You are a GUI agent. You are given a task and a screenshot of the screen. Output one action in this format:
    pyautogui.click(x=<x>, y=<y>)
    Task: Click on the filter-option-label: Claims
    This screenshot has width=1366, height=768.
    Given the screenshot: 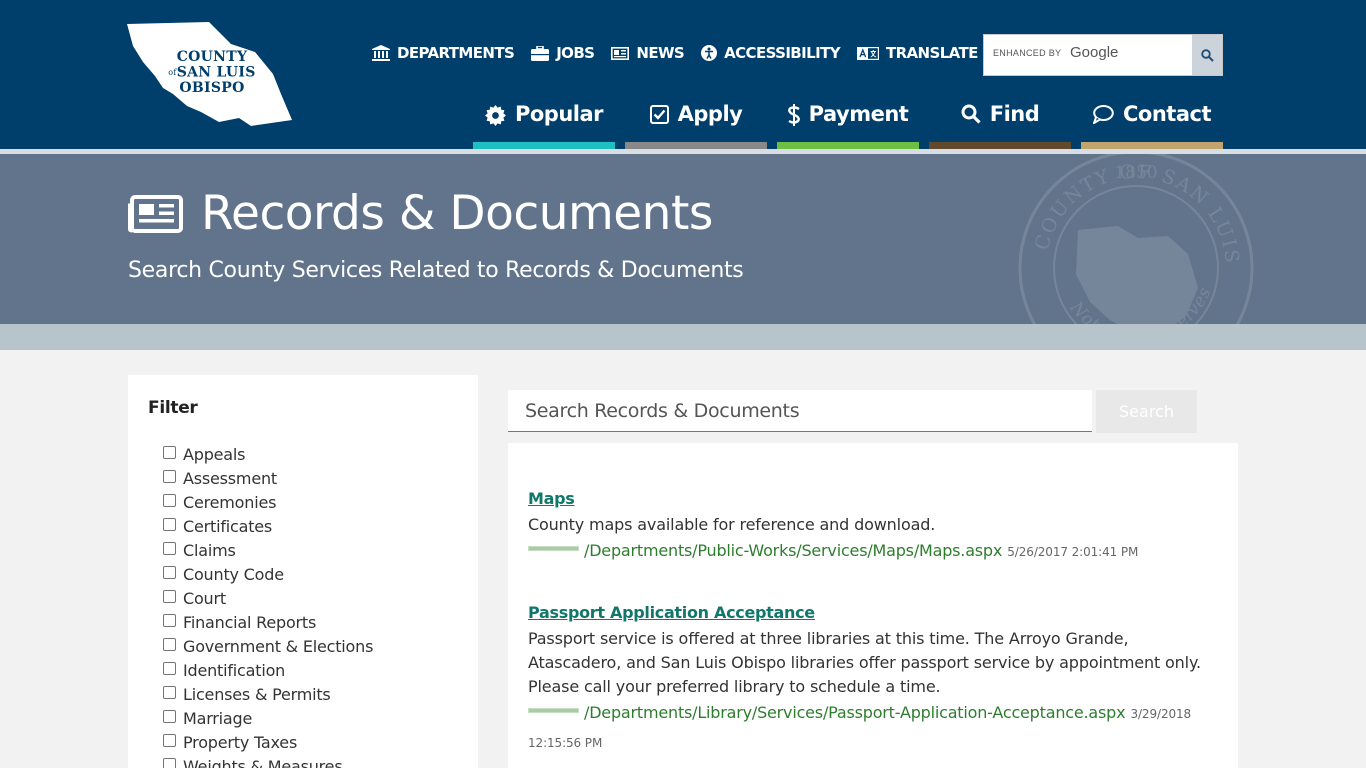 What is the action you would take?
    pyautogui.click(x=209, y=550)
    